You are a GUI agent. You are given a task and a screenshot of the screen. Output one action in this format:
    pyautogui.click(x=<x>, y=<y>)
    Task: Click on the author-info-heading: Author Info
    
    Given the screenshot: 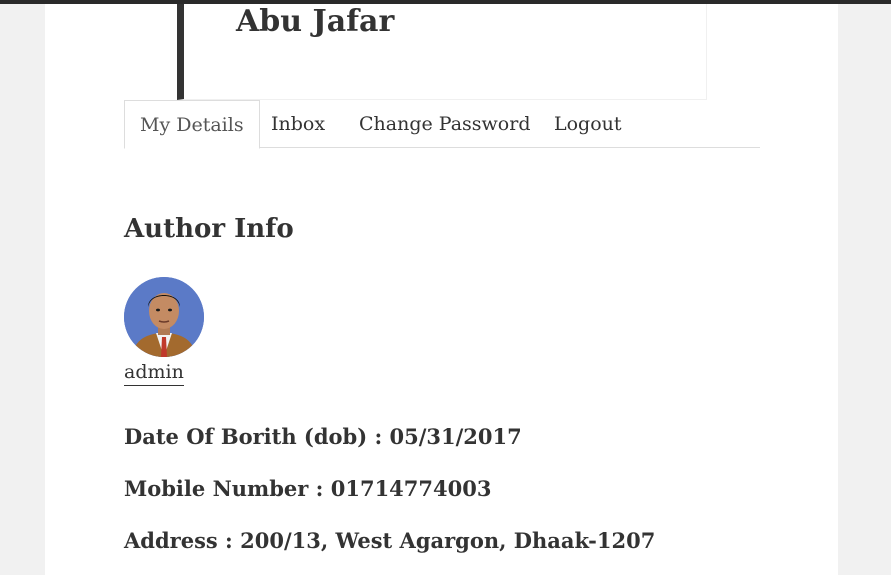 What is the action you would take?
    pyautogui.click(x=209, y=229)
    